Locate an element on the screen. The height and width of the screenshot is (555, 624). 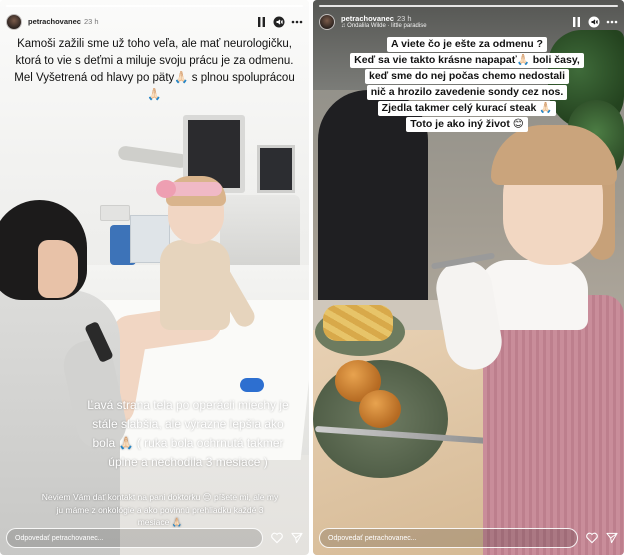
caption-line: Zjedla takmer celý kurací steak 🙏🏻 is located at coordinates (467, 108).